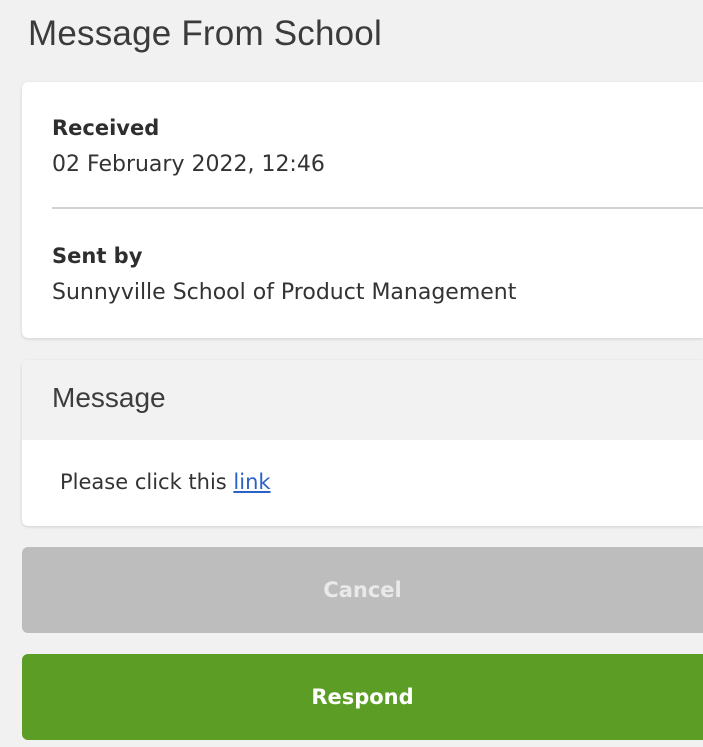 The image size is (703, 747). I want to click on message-header: Message, so click(362, 400).